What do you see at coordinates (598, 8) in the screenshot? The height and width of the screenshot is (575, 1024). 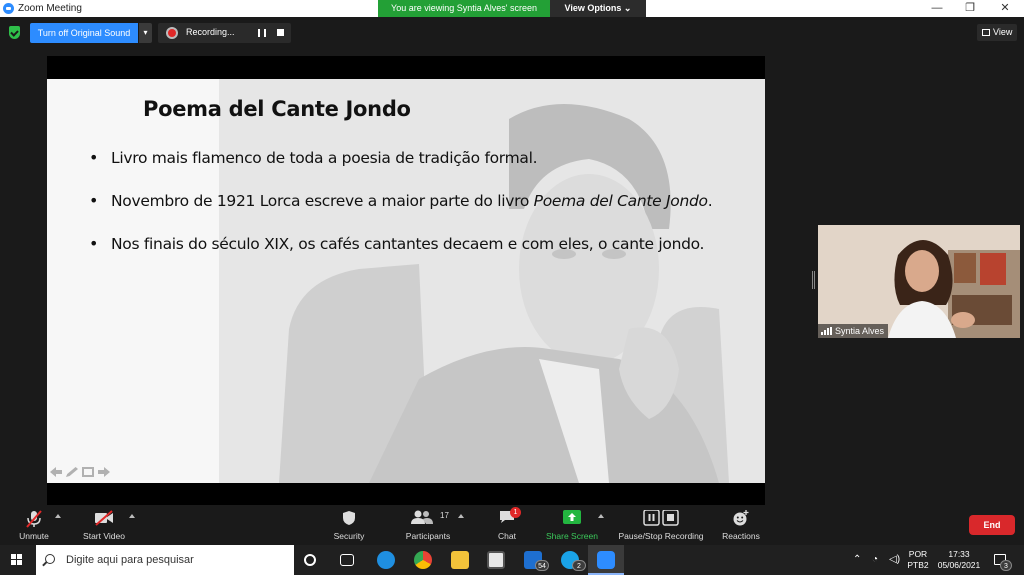 I see `view-options-button: View Options ⌄` at bounding box center [598, 8].